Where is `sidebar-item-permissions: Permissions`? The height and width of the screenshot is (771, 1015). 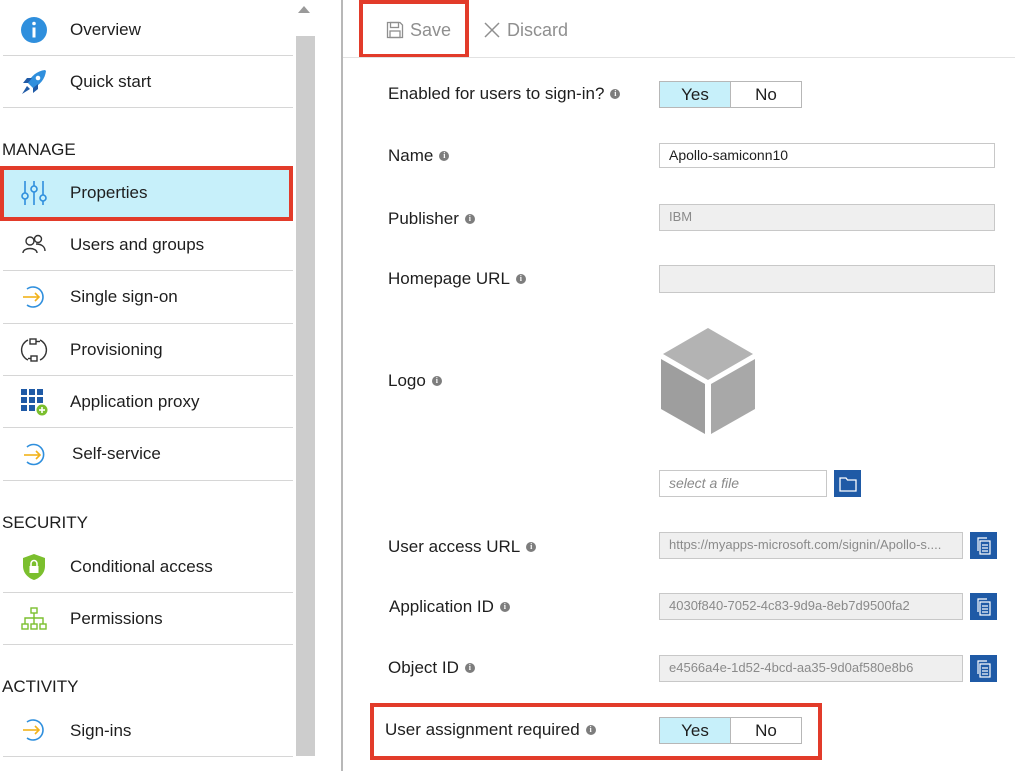
sidebar-item-permissions: Permissions is located at coordinates (146, 618).